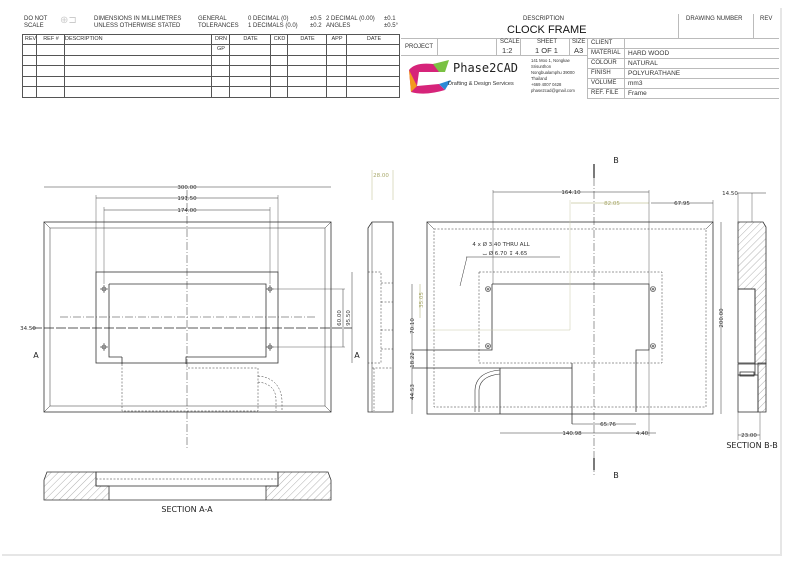  Describe the element at coordinates (187, 188) in the screenshot. I see `dim-overall-width: 300.00` at that location.